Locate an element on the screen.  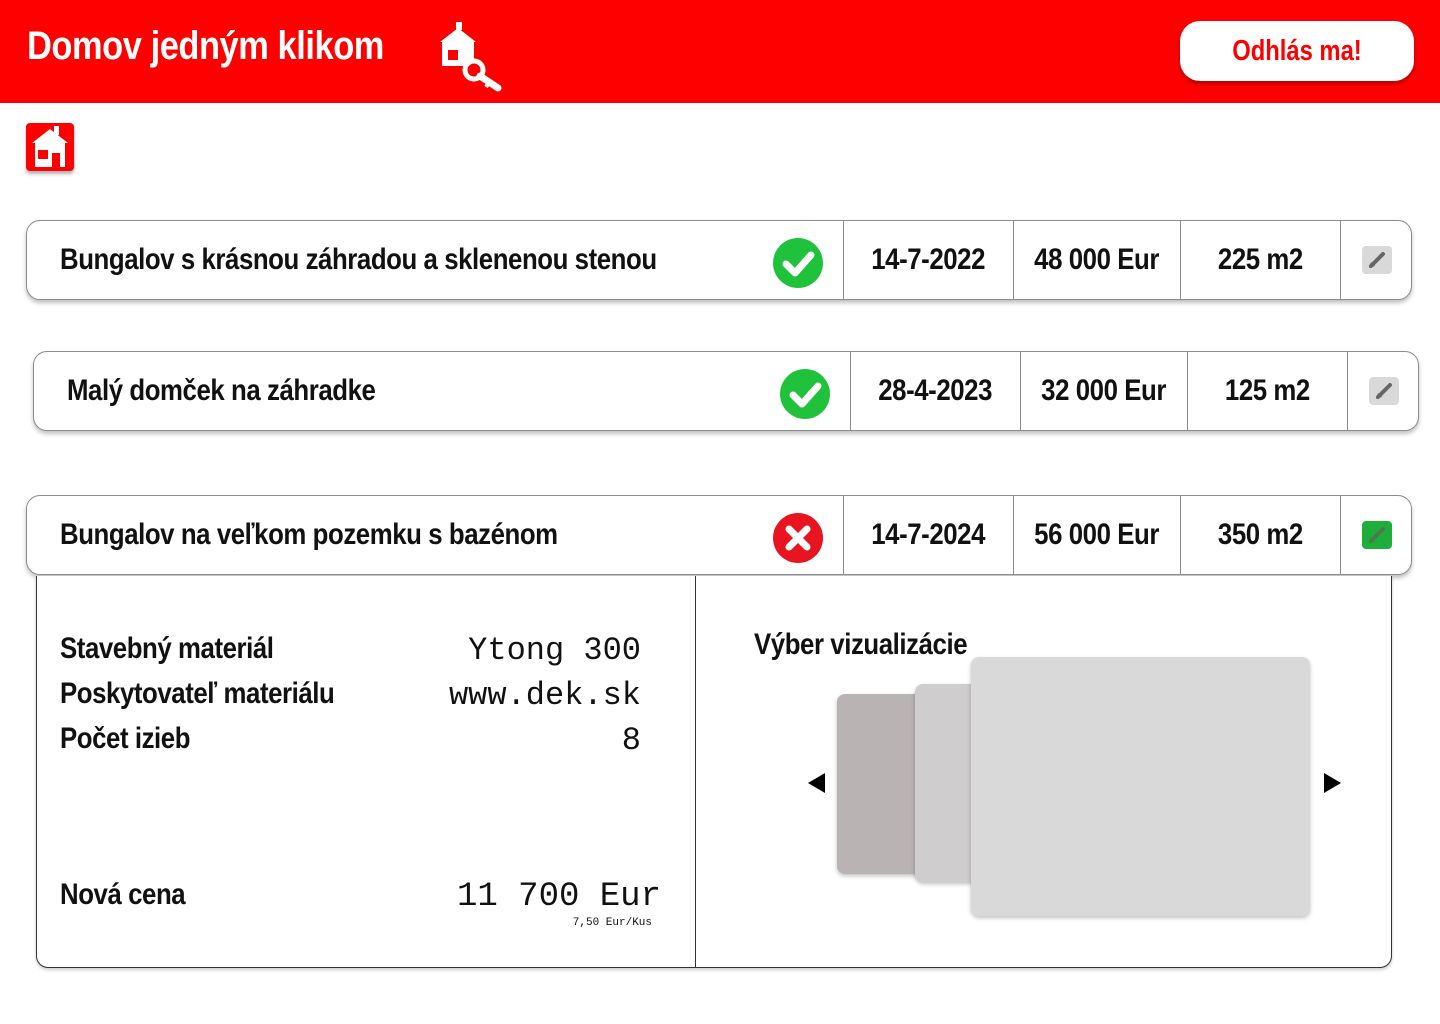
carousel-prev-arrow is located at coordinates (816, 783).